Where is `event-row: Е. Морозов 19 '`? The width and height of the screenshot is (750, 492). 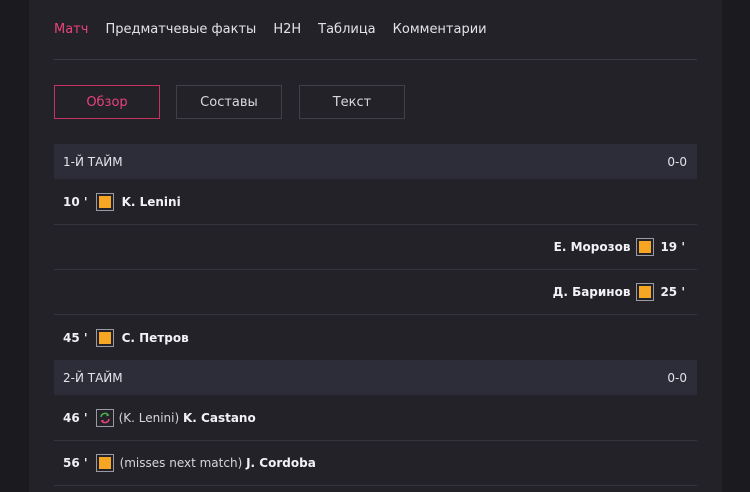 event-row: Е. Морозов 19 ' is located at coordinates (375, 247).